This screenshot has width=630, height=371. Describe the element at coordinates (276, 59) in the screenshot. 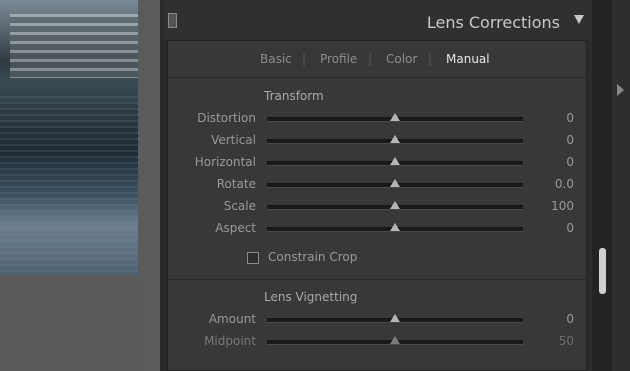

I see `tab-basic: Basic` at that location.